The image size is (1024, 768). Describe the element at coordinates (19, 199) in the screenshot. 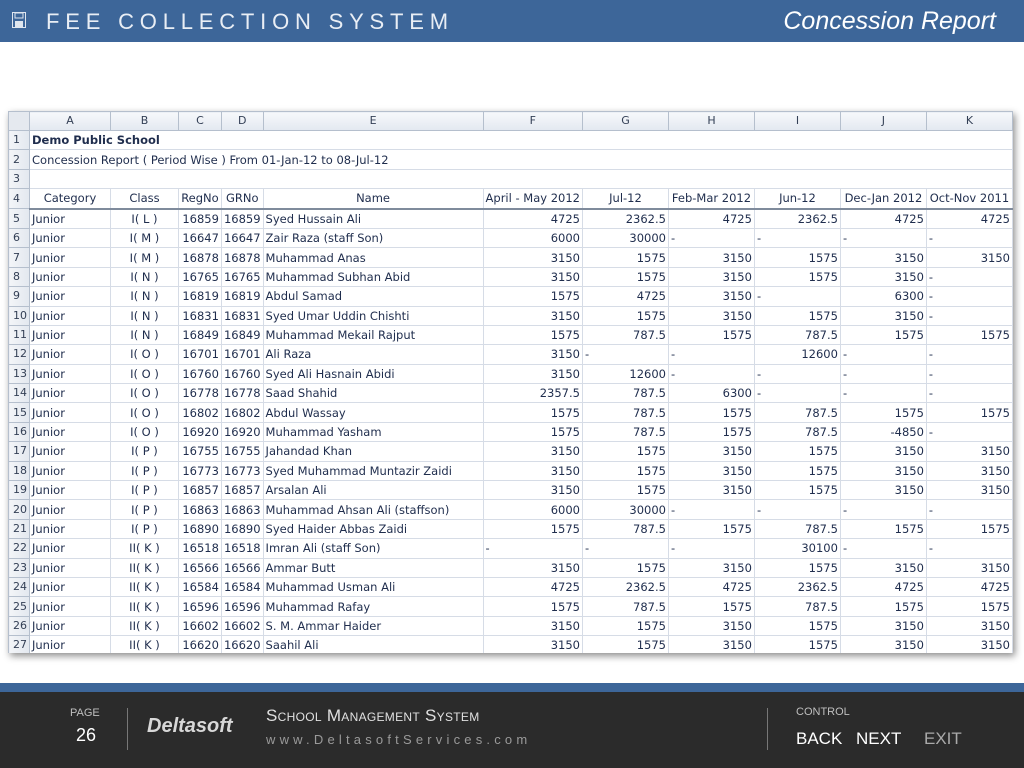

I see `row-number: 4` at that location.